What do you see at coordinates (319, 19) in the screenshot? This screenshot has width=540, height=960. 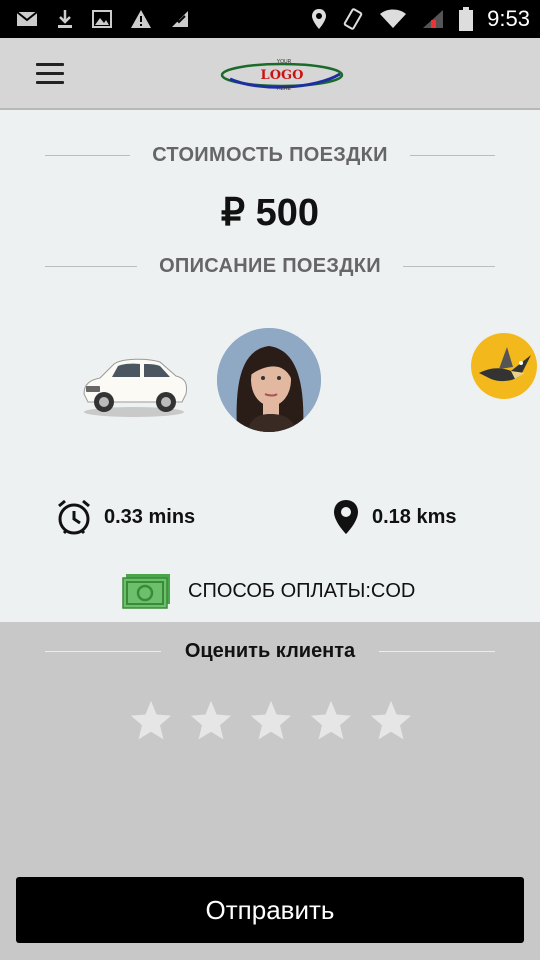 I see `location-icon` at bounding box center [319, 19].